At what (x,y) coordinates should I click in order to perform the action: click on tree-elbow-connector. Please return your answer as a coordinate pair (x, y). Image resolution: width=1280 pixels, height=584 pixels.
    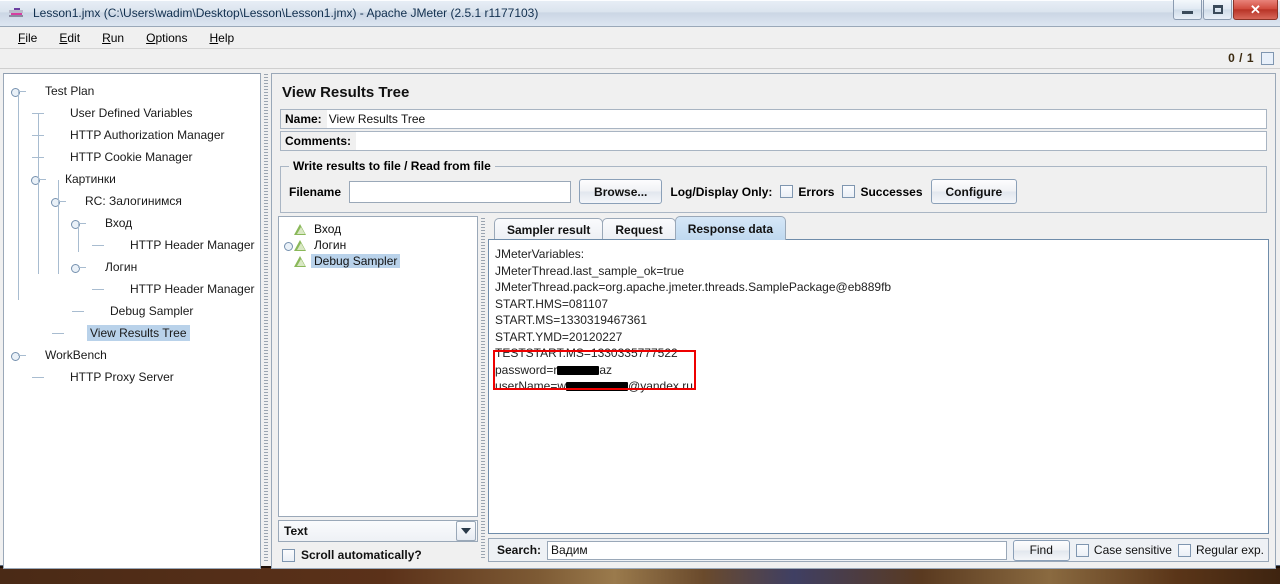
    Looking at the image, I should click on (98, 245).